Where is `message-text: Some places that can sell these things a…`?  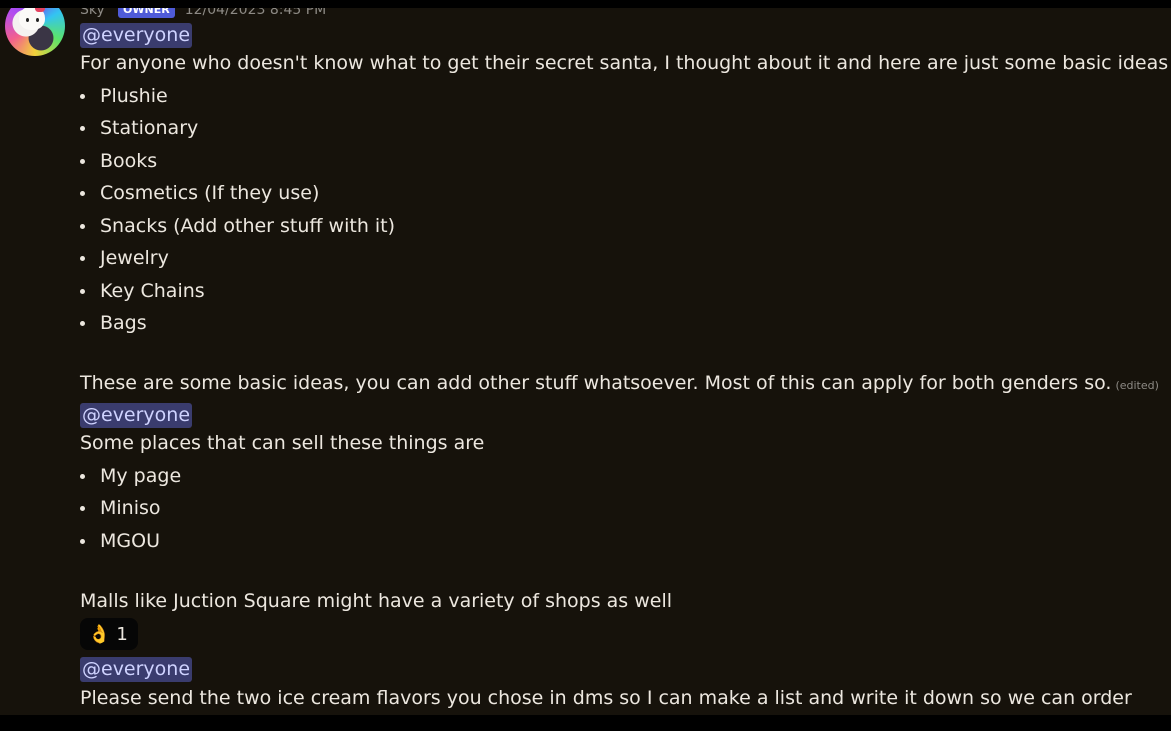
message-text: Some places that can sell these things a… is located at coordinates (282, 443).